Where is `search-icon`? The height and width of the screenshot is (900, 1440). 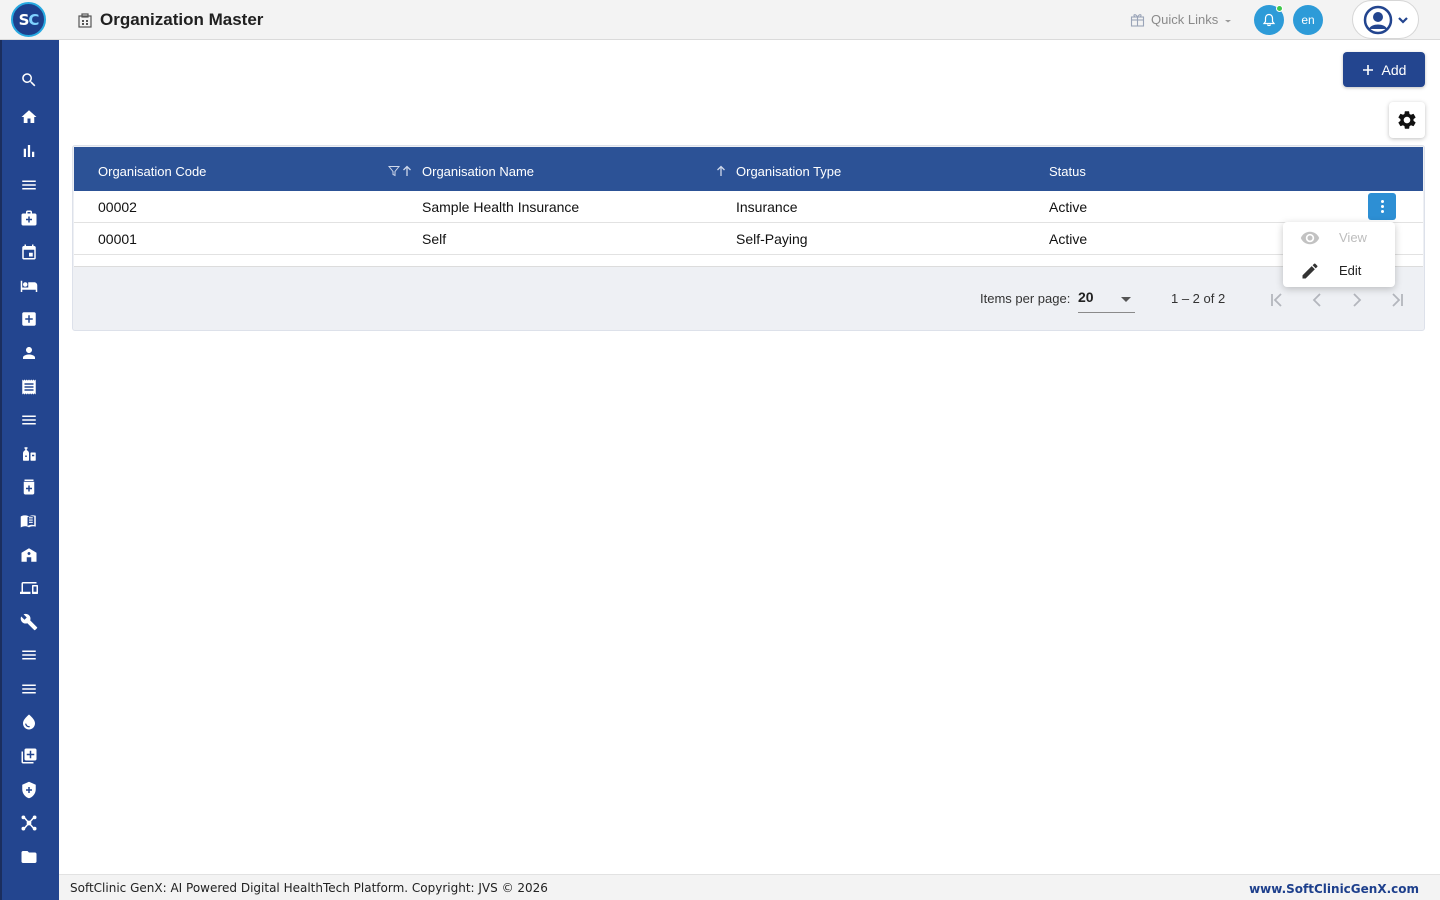
search-icon is located at coordinates (29, 80).